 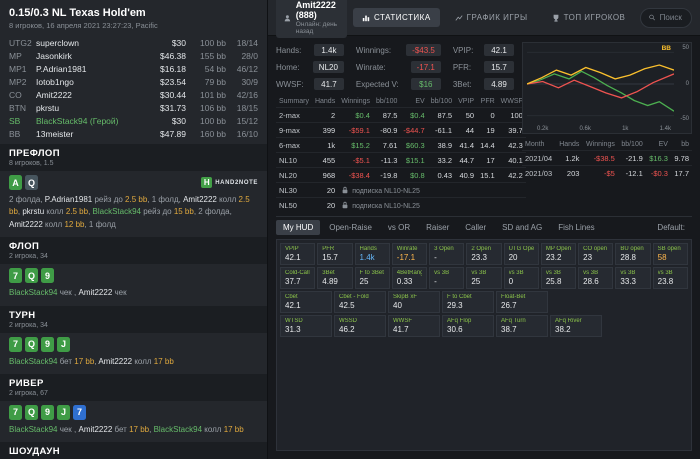 I want to click on hud-stat-cell: SB open 58, so click(x=670, y=254).